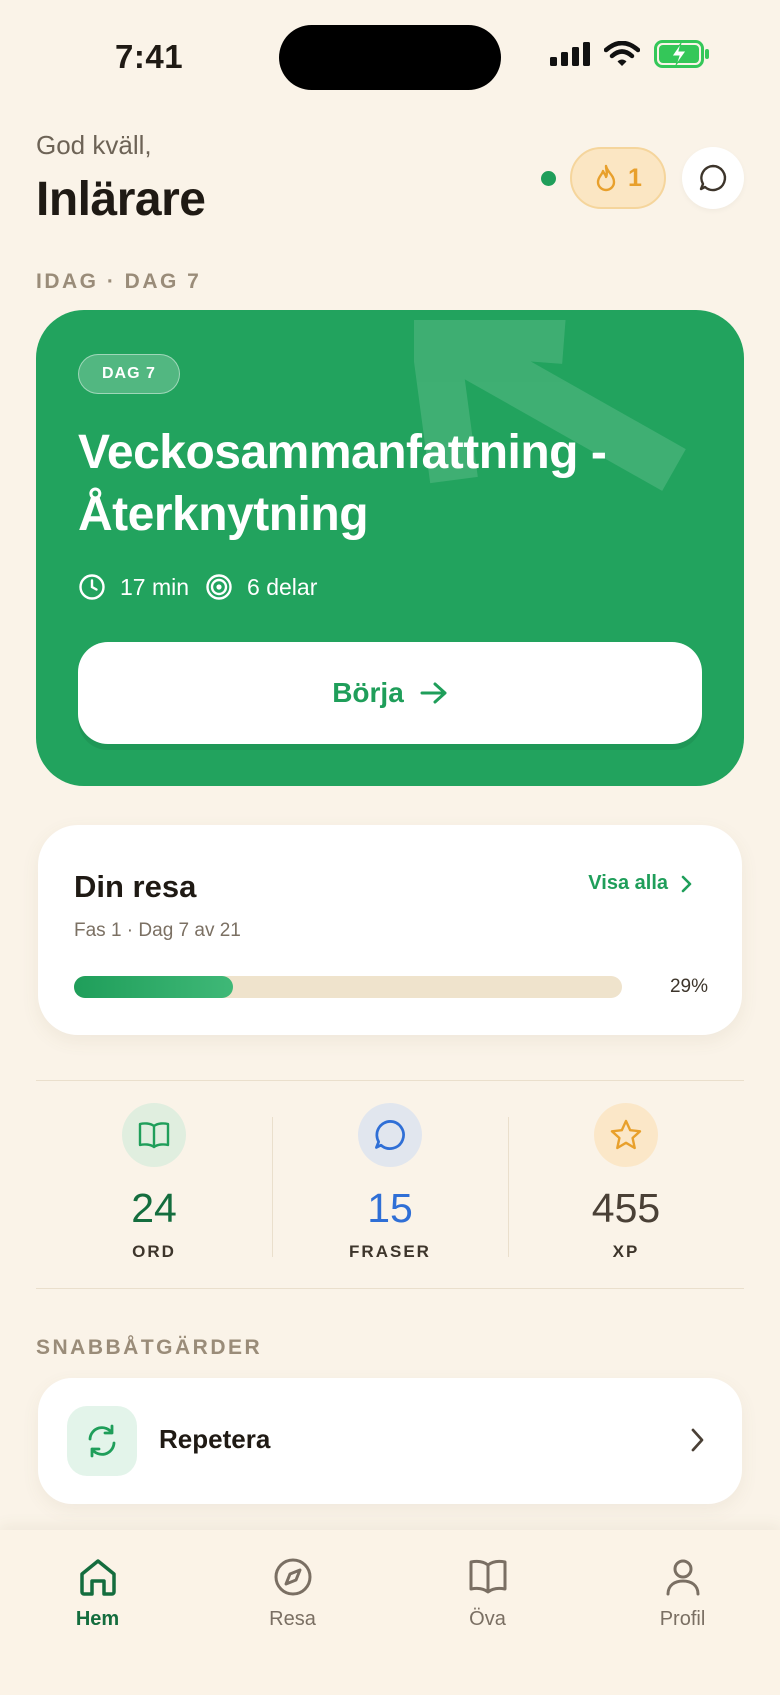 This screenshot has height=1695, width=780. I want to click on stat-phrases: 15 FRASER, so click(390, 1174).